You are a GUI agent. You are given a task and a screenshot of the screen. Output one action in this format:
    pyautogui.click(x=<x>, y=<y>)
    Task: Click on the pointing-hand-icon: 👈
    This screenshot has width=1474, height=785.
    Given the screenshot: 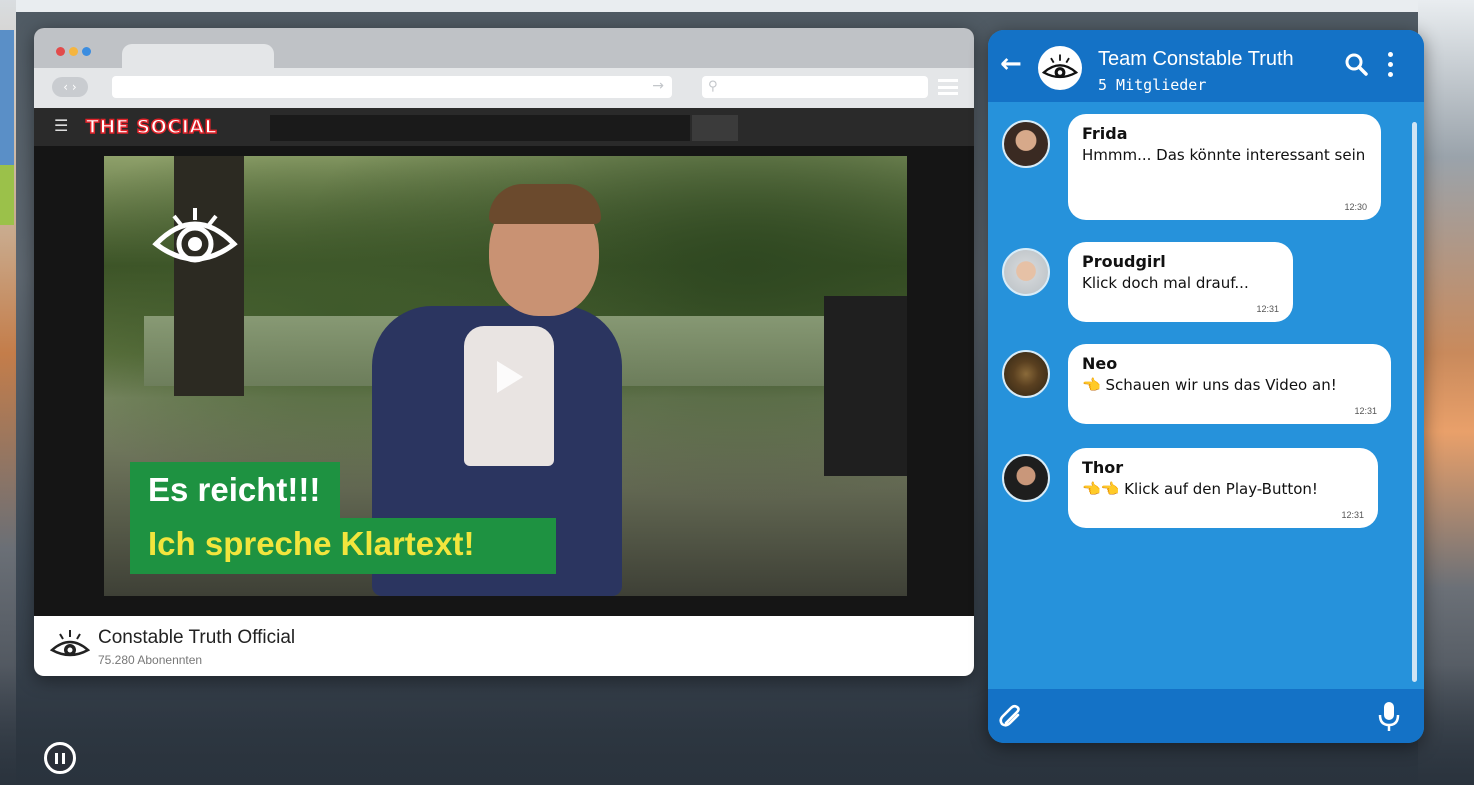 What is the action you would take?
    pyautogui.click(x=1091, y=385)
    